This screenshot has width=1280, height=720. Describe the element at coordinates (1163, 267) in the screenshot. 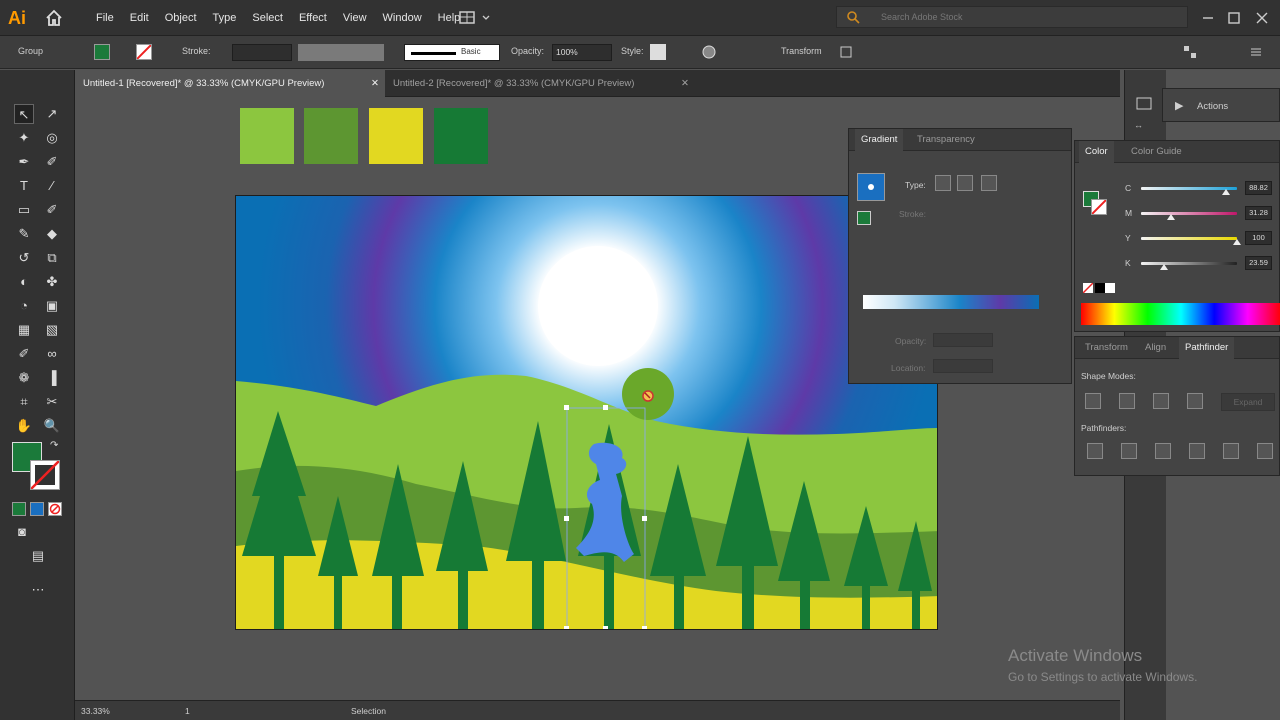

I see `channel-thumb-k` at that location.